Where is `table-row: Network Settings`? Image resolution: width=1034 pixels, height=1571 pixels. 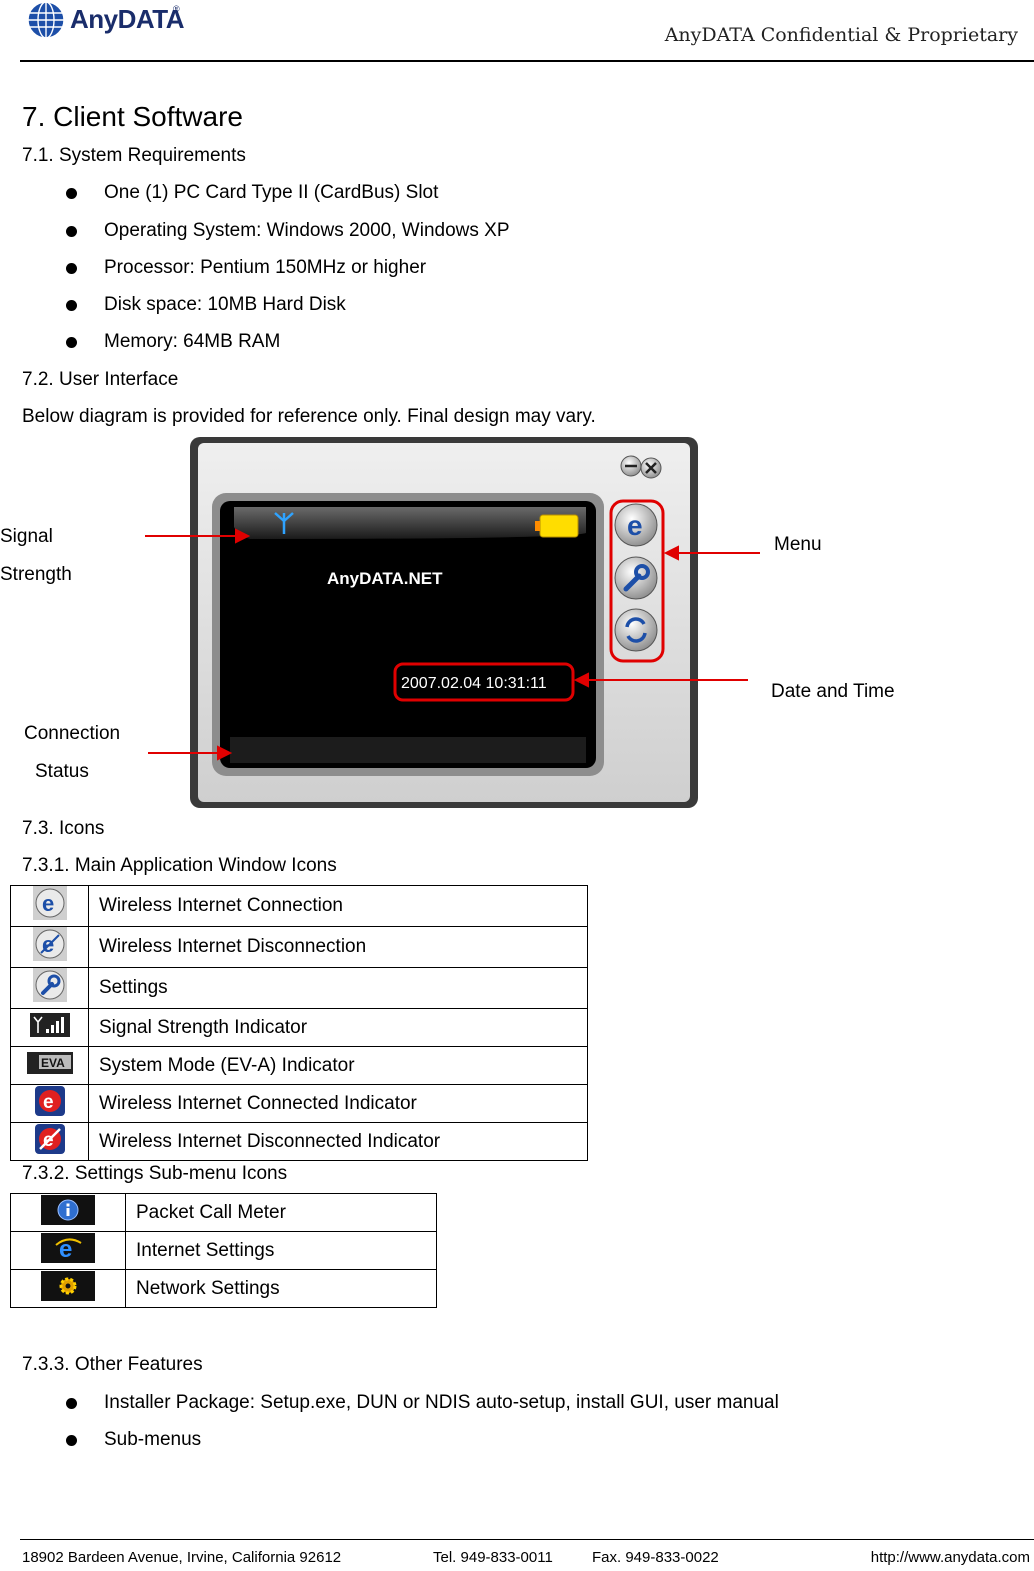 table-row: Network Settings is located at coordinates (223, 1288).